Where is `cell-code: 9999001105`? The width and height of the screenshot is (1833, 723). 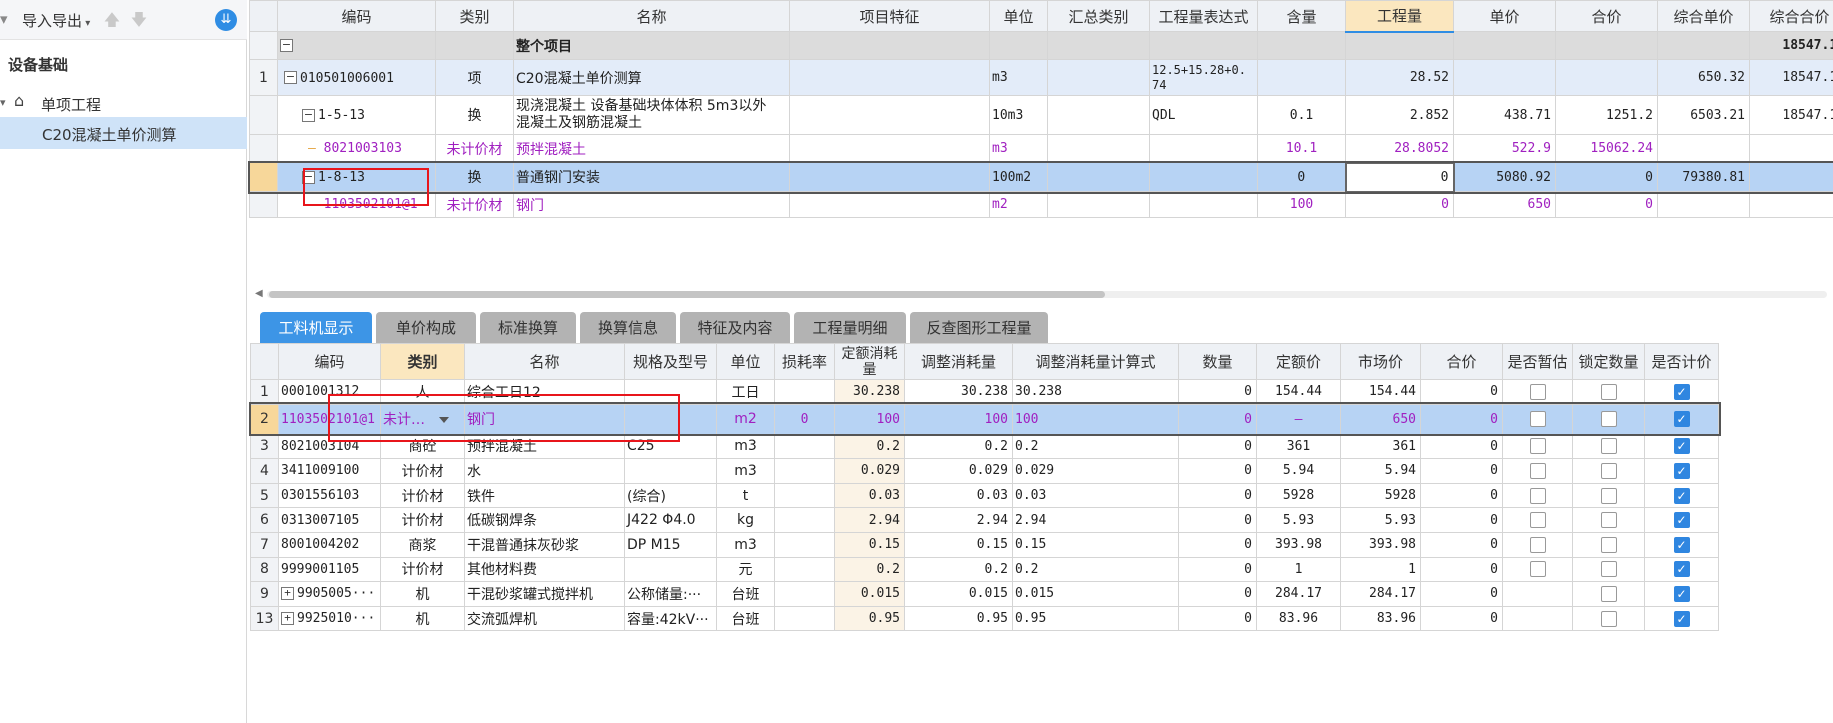 cell-code: 9999001105 is located at coordinates (329, 569).